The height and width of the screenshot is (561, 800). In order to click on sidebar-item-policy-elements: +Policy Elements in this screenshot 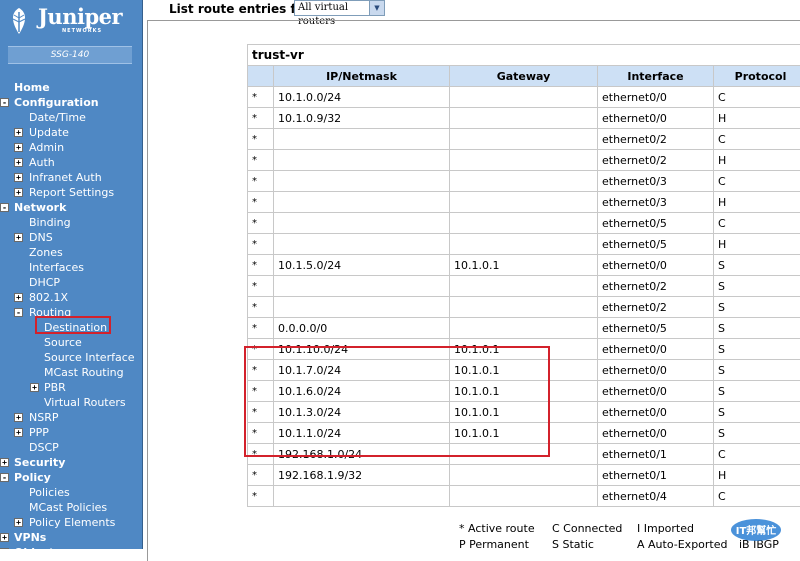, I will do `click(71, 522)`.